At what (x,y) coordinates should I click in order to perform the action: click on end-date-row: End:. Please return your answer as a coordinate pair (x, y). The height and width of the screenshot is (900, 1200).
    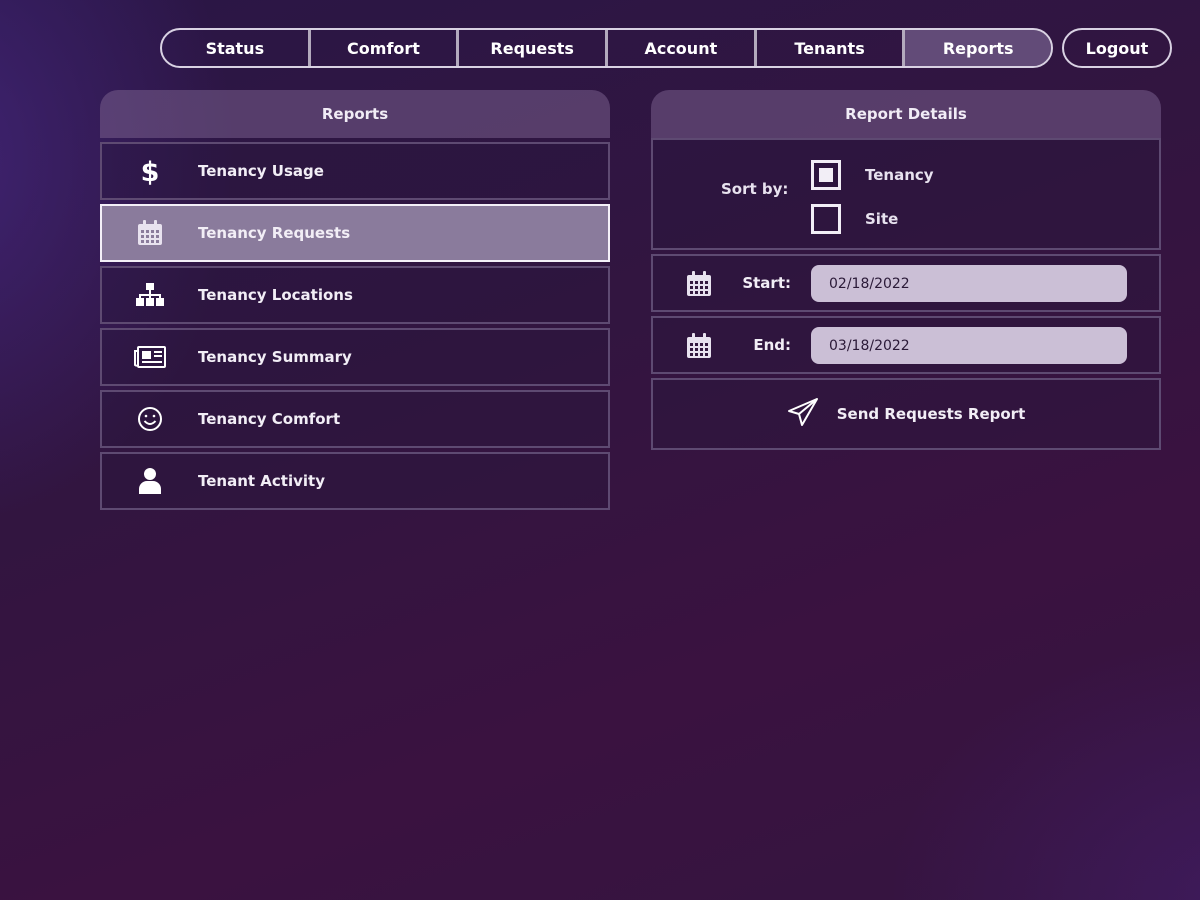
    Looking at the image, I should click on (906, 345).